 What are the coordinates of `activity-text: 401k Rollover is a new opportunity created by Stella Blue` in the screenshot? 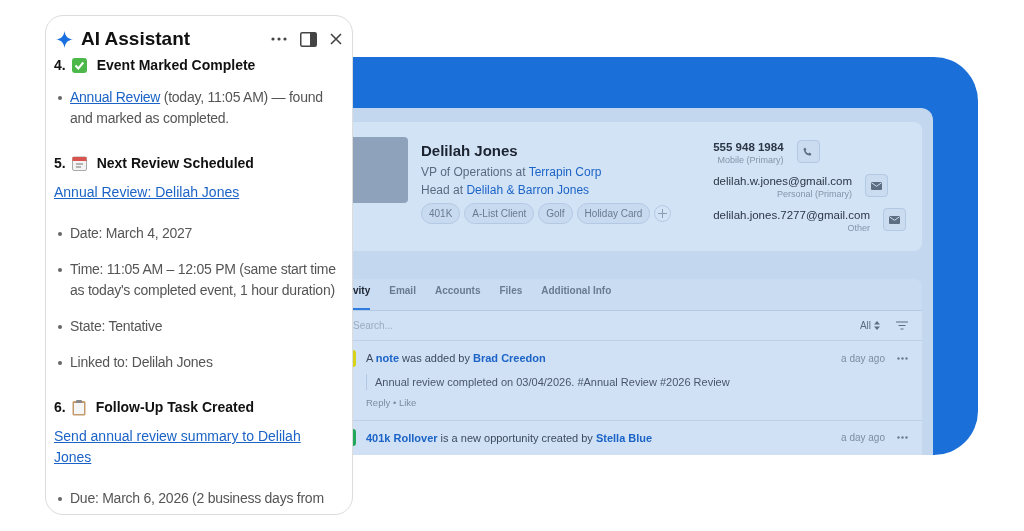 It's located at (509, 438).